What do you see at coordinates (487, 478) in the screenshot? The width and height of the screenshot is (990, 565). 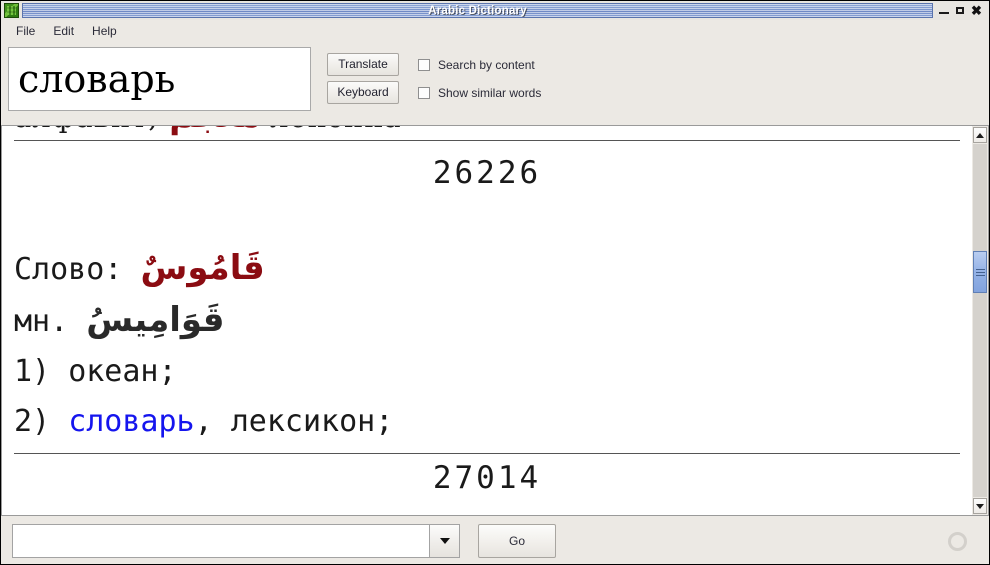 I see `next-entry-number: 27014` at bounding box center [487, 478].